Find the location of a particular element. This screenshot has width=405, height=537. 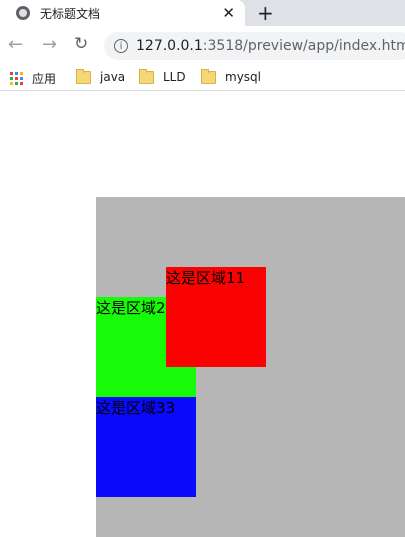

url-path: :3518/preview/app/index.html is located at coordinates (303, 46).